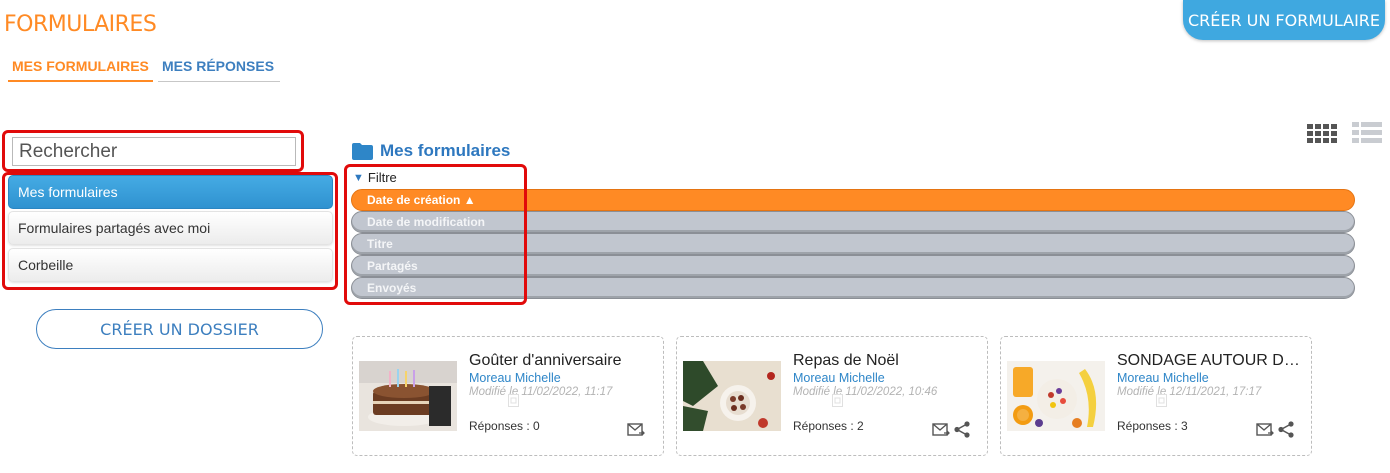 The height and width of the screenshot is (473, 1390). I want to click on section-title: Mes formulaires, so click(431, 151).